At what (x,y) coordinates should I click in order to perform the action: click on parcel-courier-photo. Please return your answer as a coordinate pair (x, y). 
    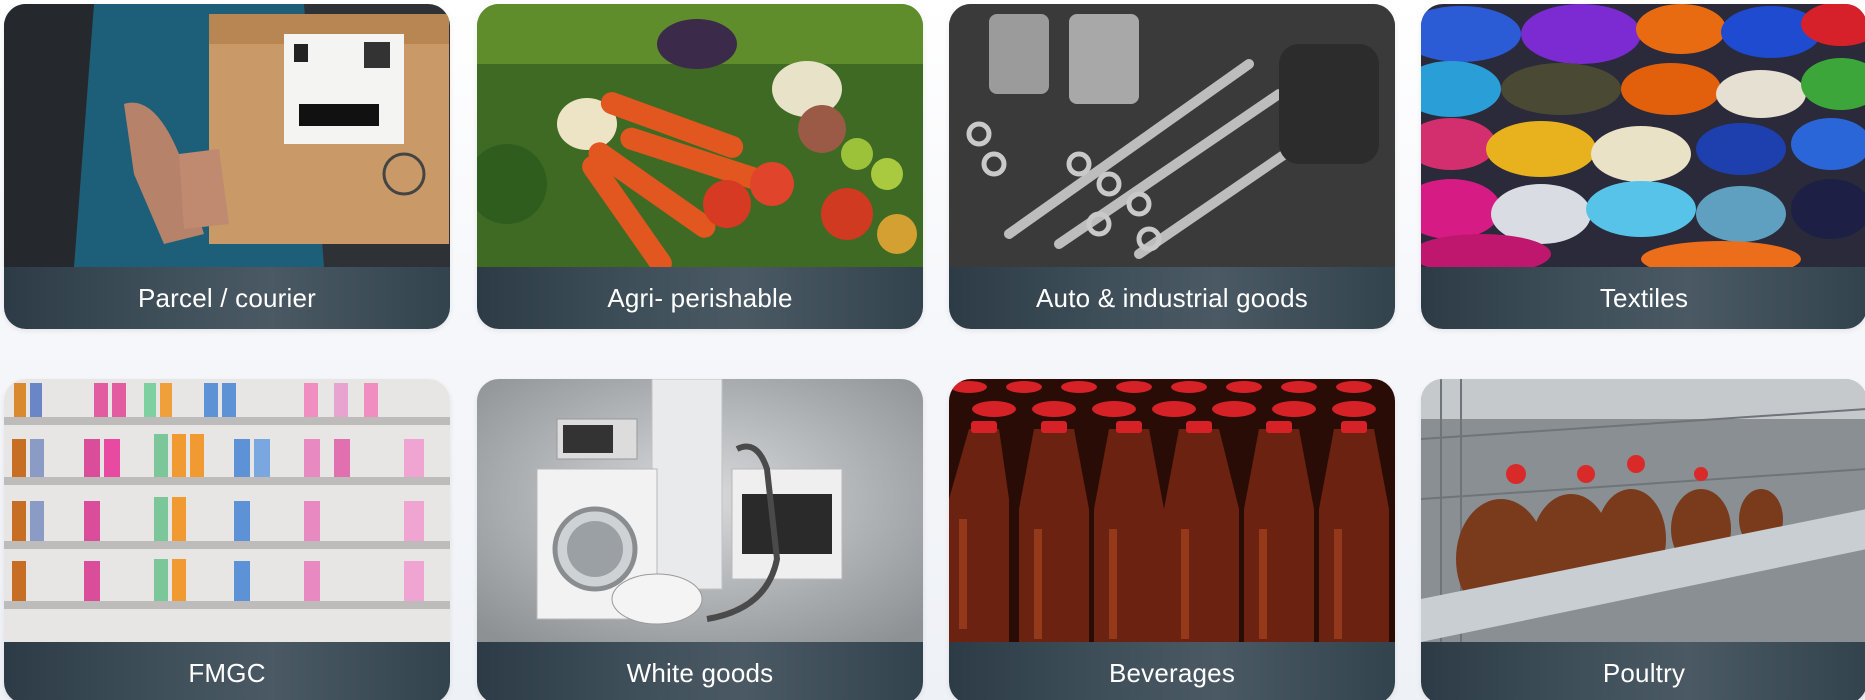
    Looking at the image, I should click on (227, 135).